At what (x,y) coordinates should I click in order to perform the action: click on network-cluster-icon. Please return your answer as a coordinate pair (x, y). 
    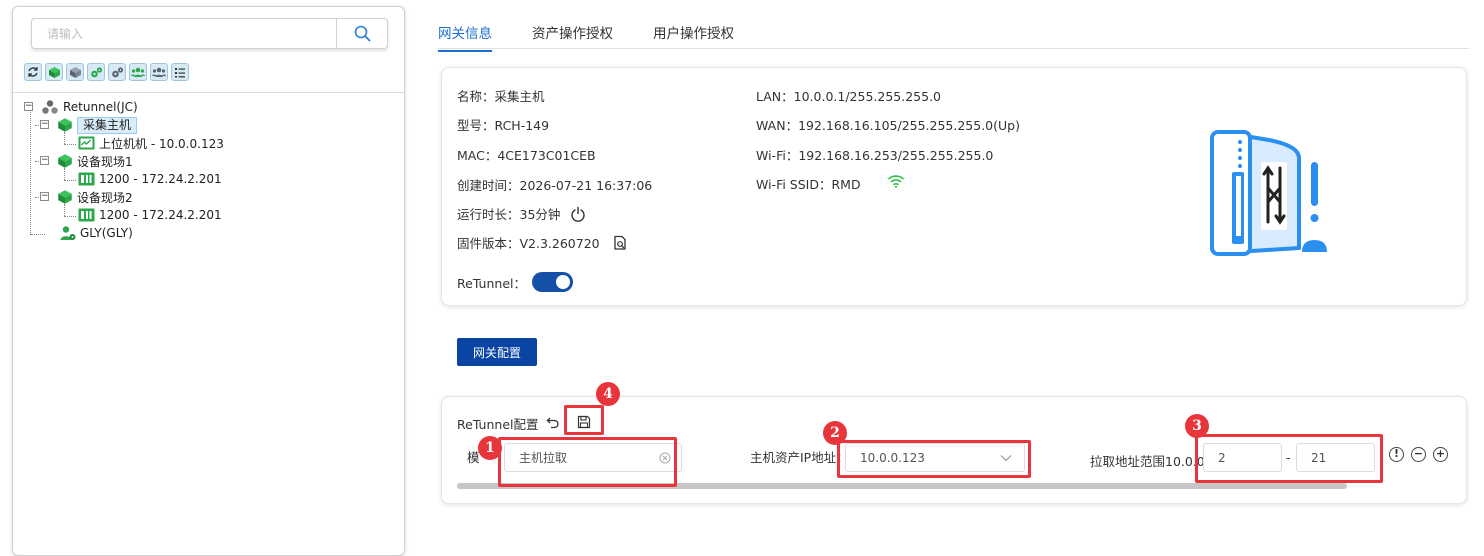
    Looking at the image, I should click on (50, 107).